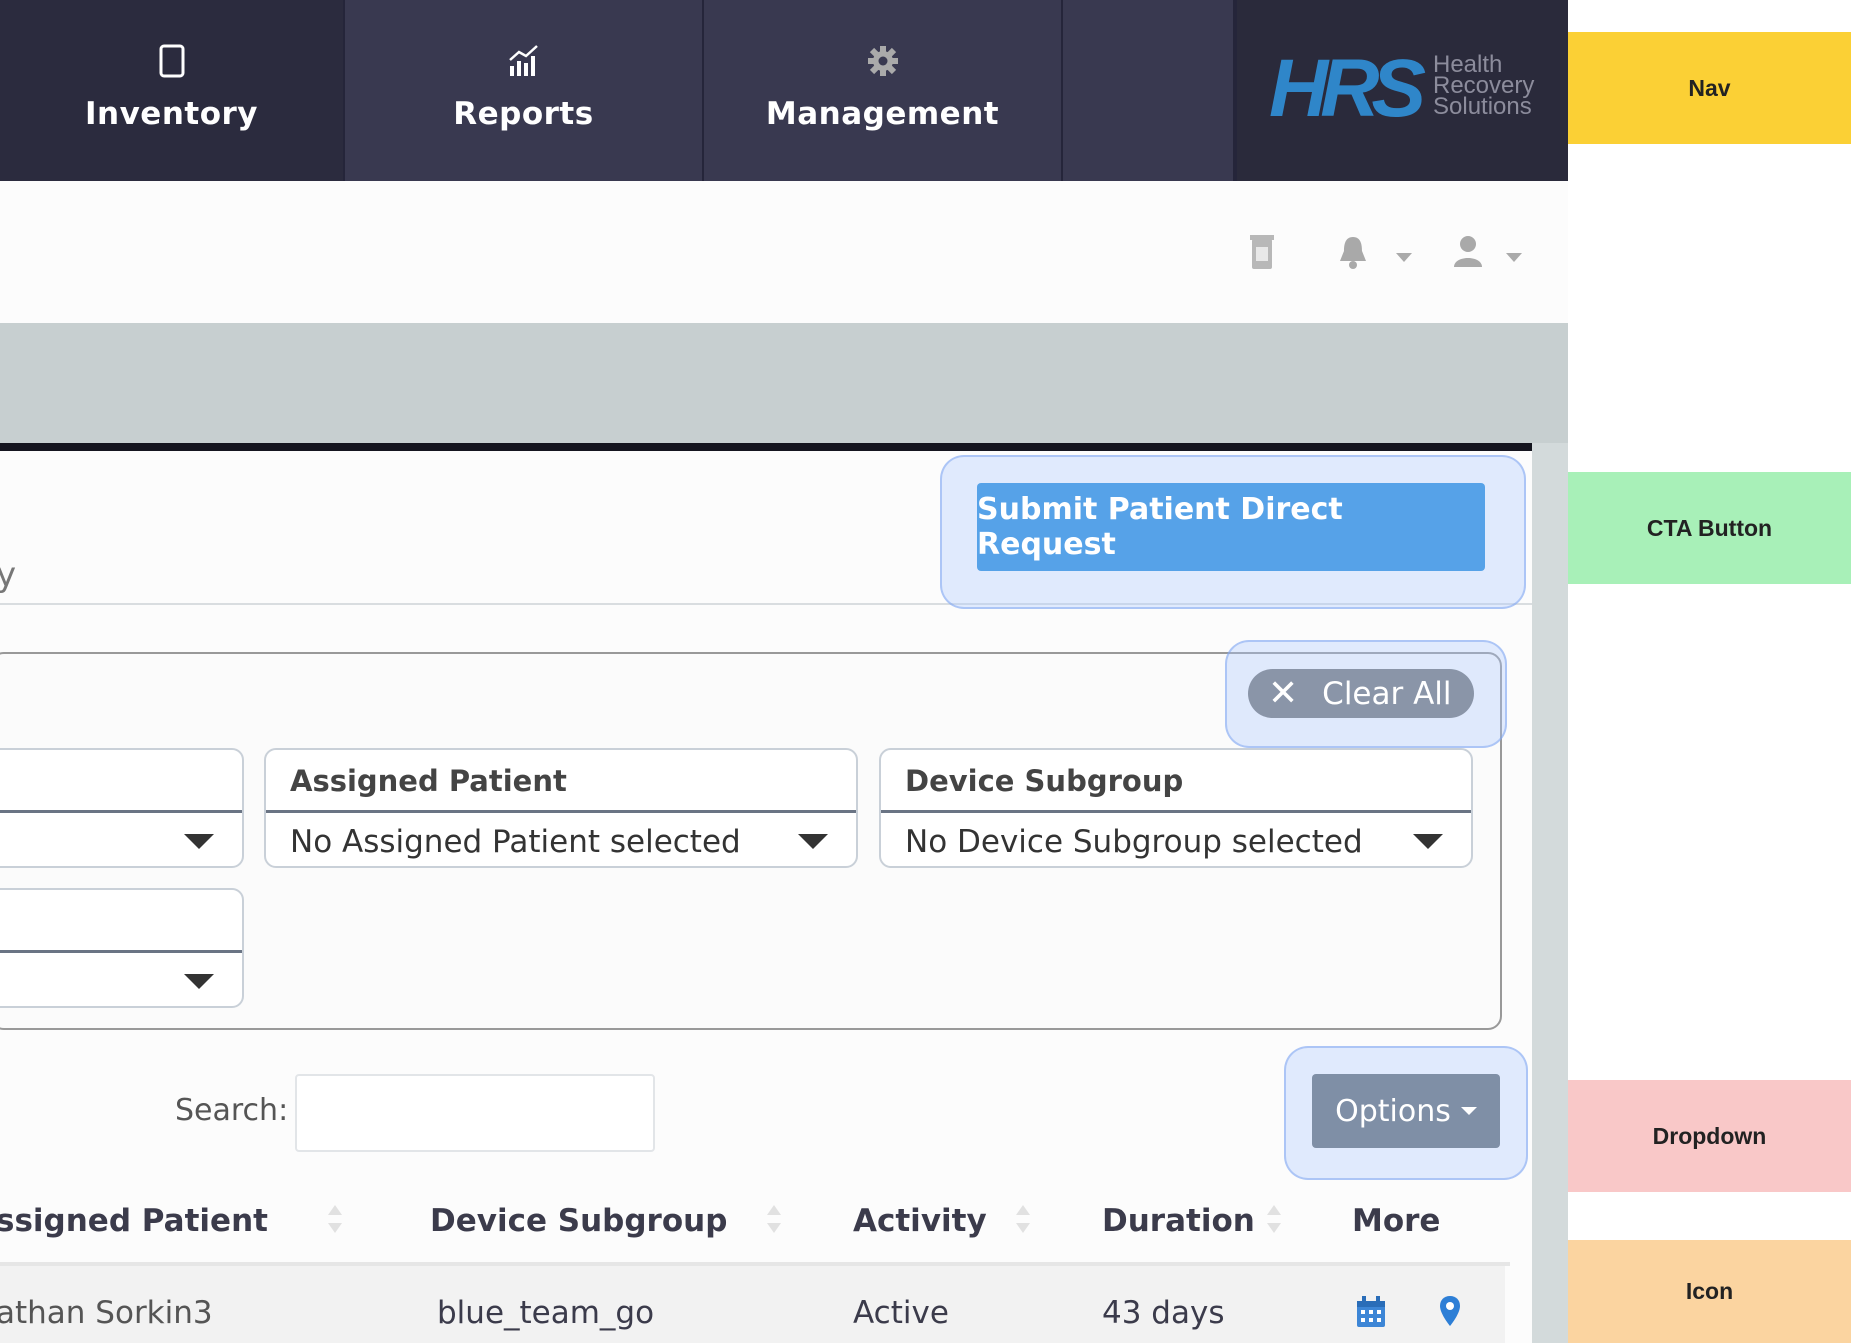  I want to click on user-icon, so click(1468, 254).